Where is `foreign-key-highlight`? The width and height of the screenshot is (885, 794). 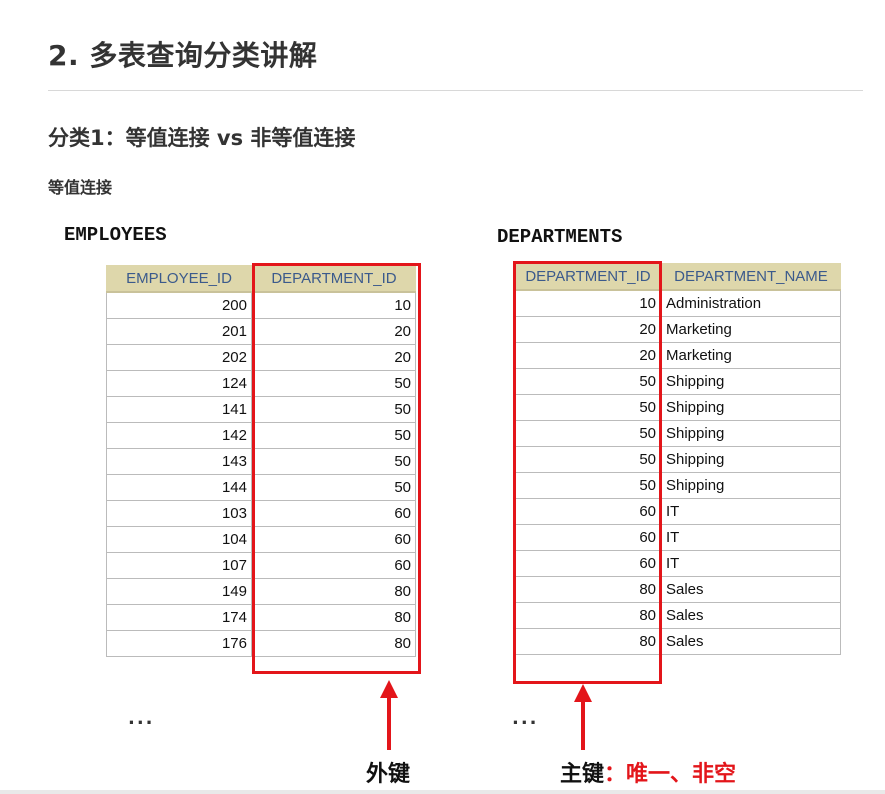
foreign-key-highlight is located at coordinates (336, 468).